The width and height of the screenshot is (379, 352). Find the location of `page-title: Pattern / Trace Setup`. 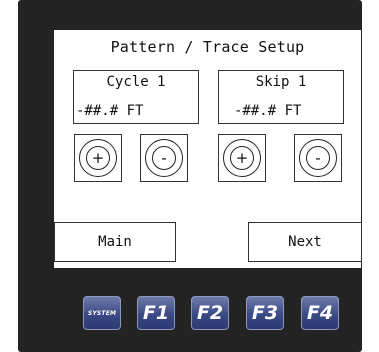

page-title: Pattern / Trace Setup is located at coordinates (207, 47).